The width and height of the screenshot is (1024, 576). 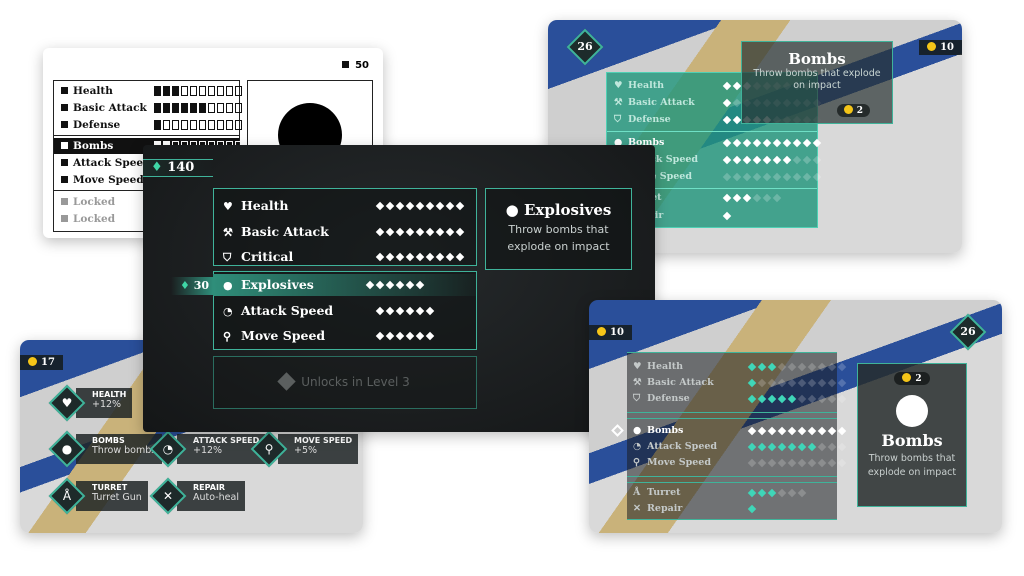 What do you see at coordinates (148, 91) in the screenshot?
I see `list-item-health: Health` at bounding box center [148, 91].